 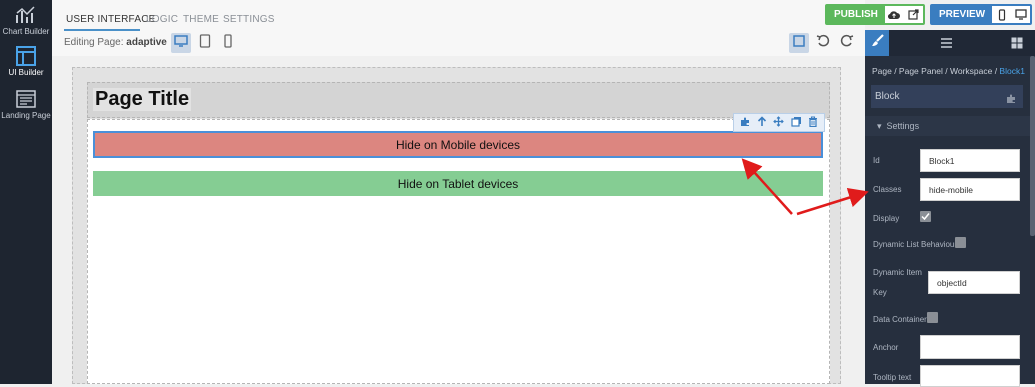 I want to click on data-container-label: Data Container, so click(x=900, y=319).